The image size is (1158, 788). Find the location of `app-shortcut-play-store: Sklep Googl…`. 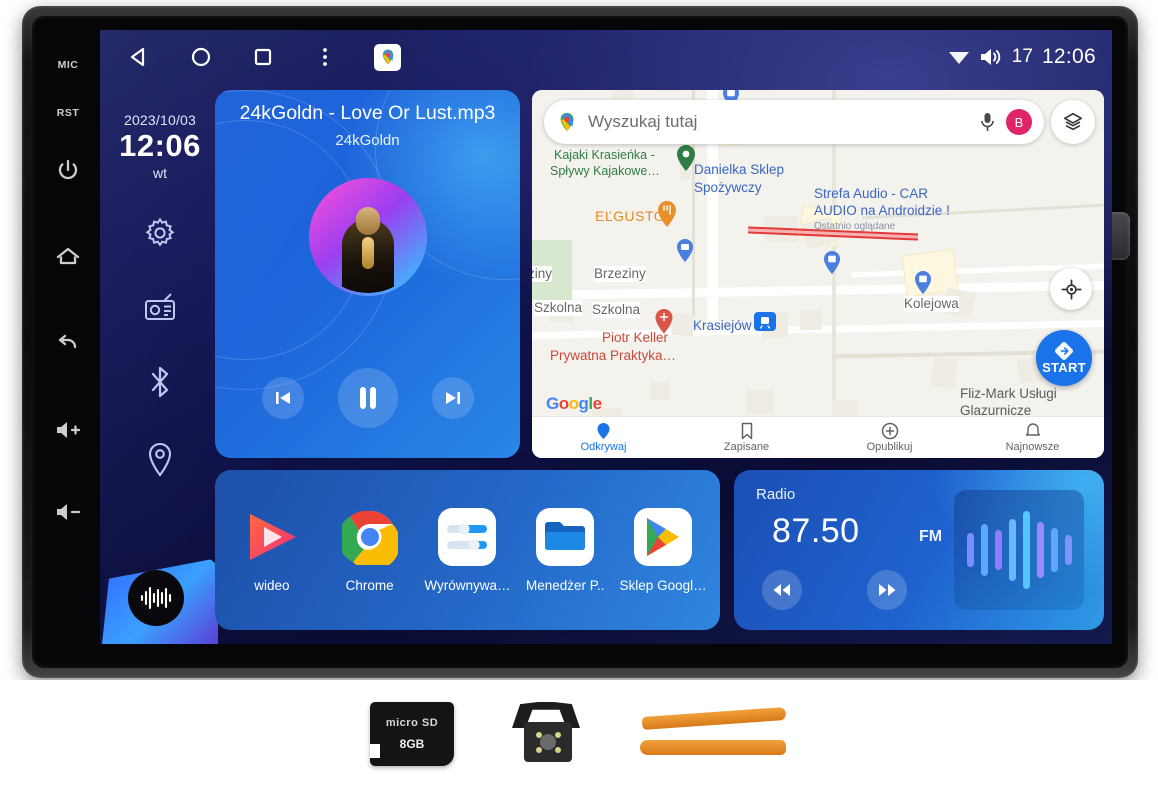

app-shortcut-play-store: Sklep Googl… is located at coordinates (663, 550).